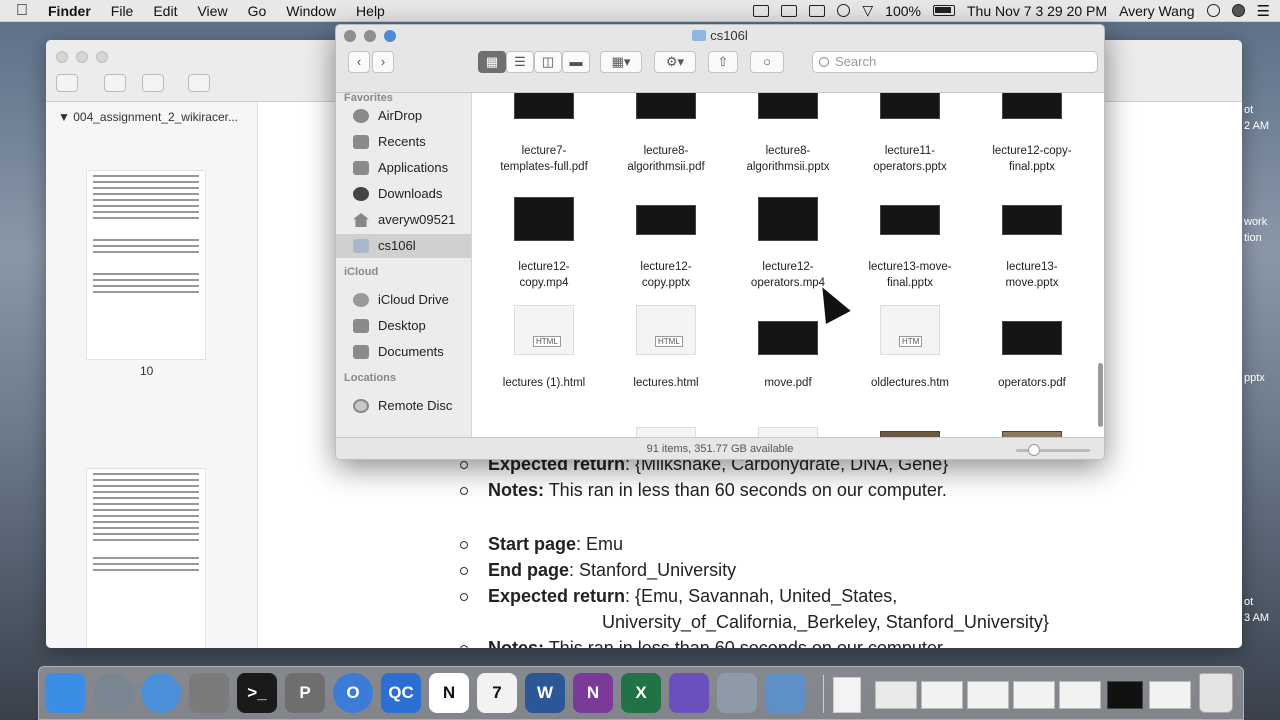 The width and height of the screenshot is (1280, 720). I want to click on minimize-button, so click(82, 57).